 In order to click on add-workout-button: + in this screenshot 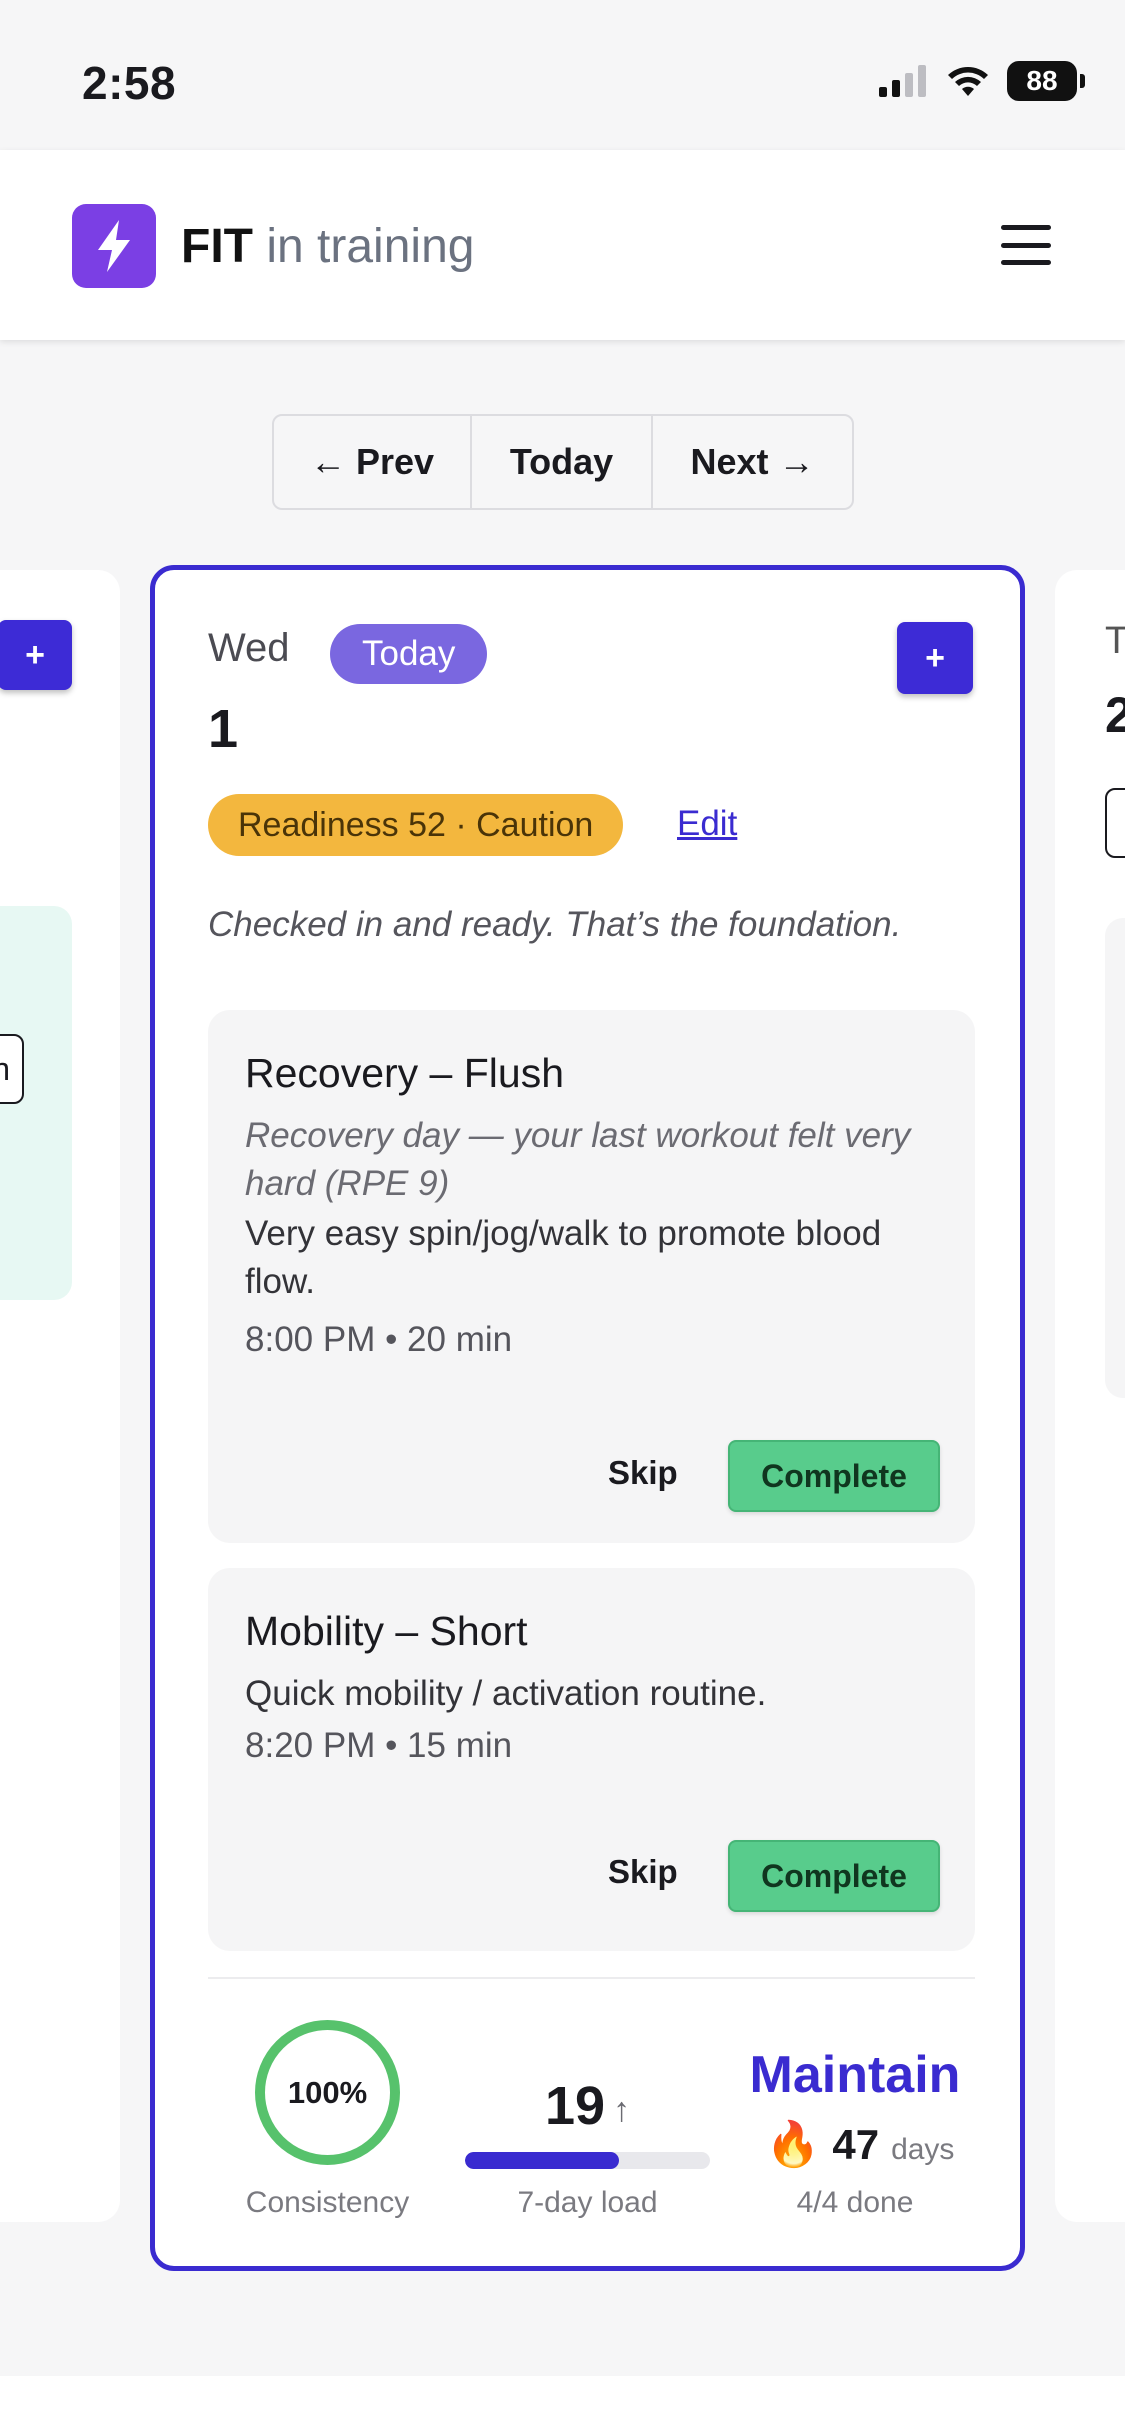, I will do `click(935, 658)`.